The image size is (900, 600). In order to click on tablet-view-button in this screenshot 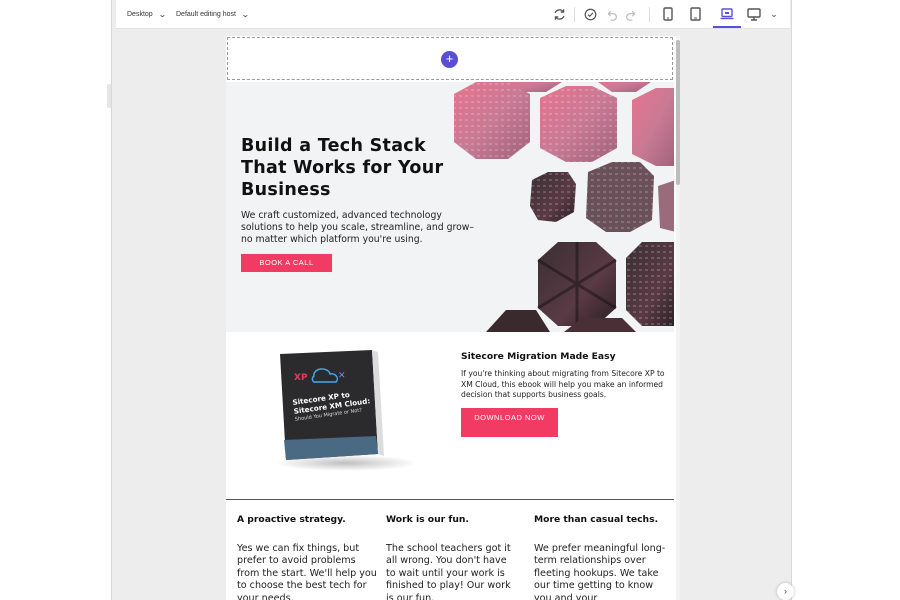, I will do `click(695, 14)`.